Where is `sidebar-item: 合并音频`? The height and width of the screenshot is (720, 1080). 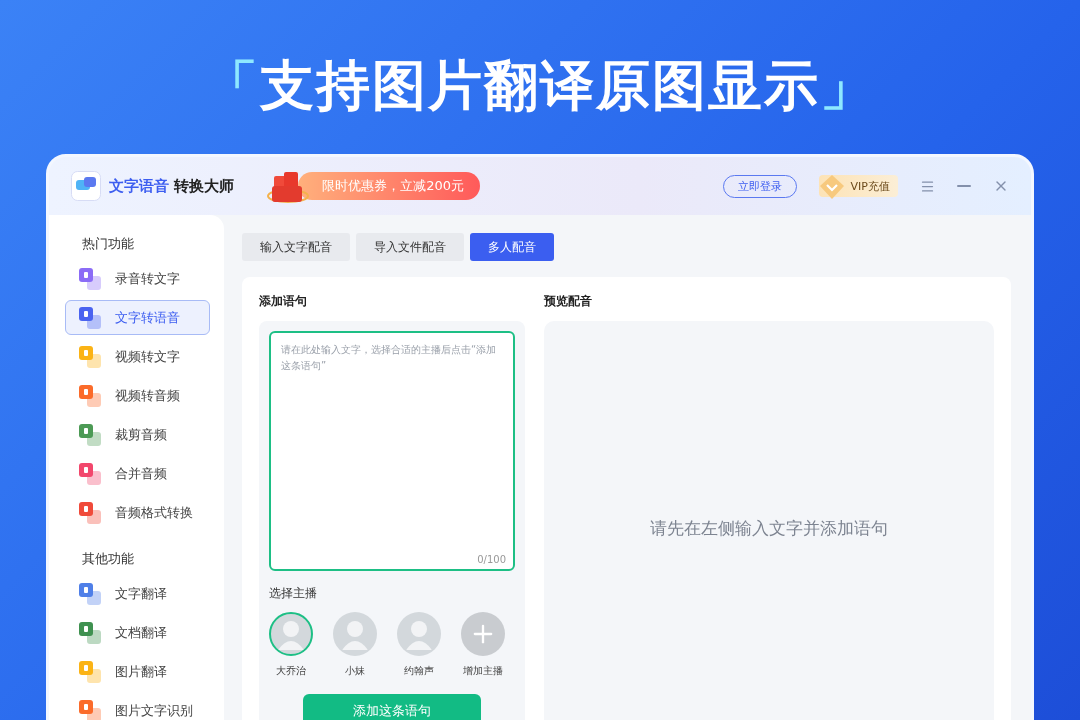 sidebar-item: 合并音频 is located at coordinates (137, 473).